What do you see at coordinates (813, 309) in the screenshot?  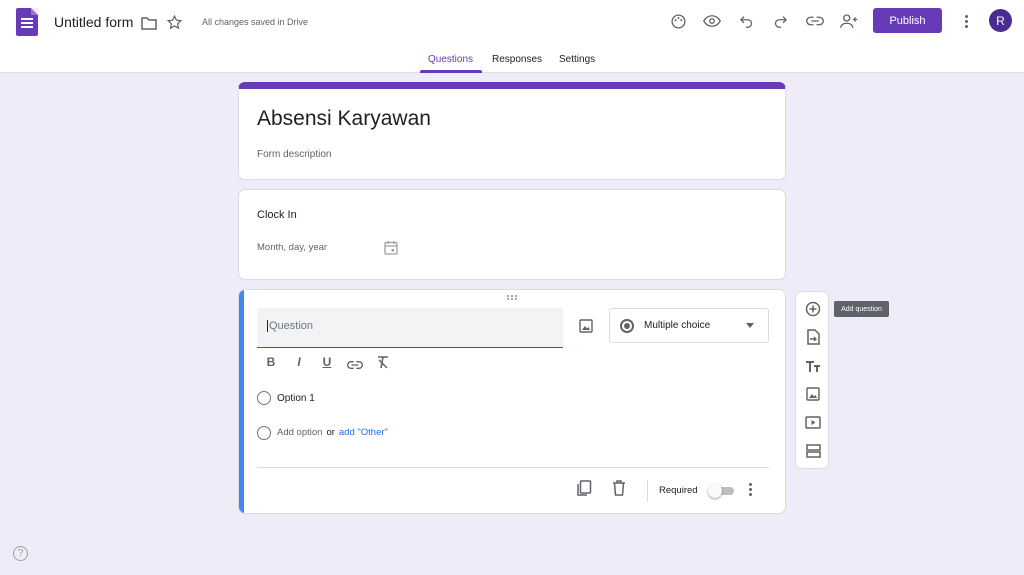 I see `add-question-icon` at bounding box center [813, 309].